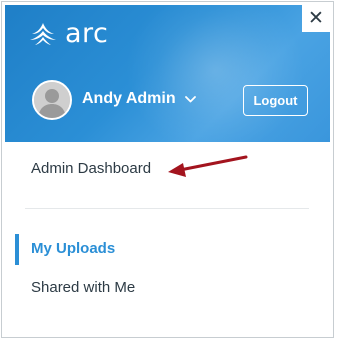  What do you see at coordinates (73, 248) in the screenshot?
I see `nav-item-my-uploads: My Uploads` at bounding box center [73, 248].